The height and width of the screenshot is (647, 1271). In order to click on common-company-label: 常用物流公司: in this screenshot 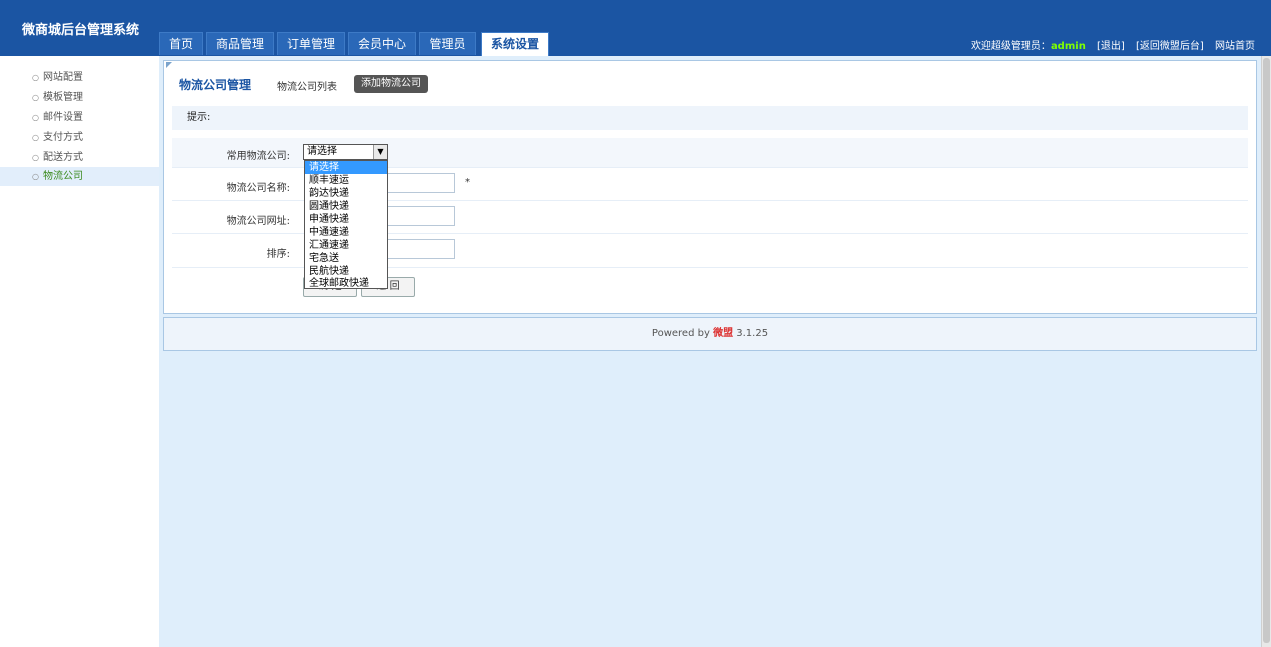, I will do `click(258, 156)`.